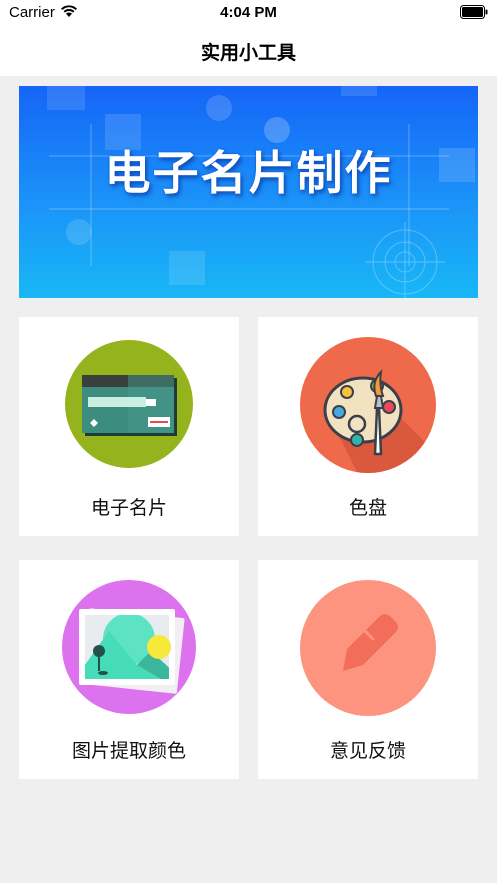 The height and width of the screenshot is (883, 497). Describe the element at coordinates (368, 648) in the screenshot. I see `feedback-pencil-icon` at that location.